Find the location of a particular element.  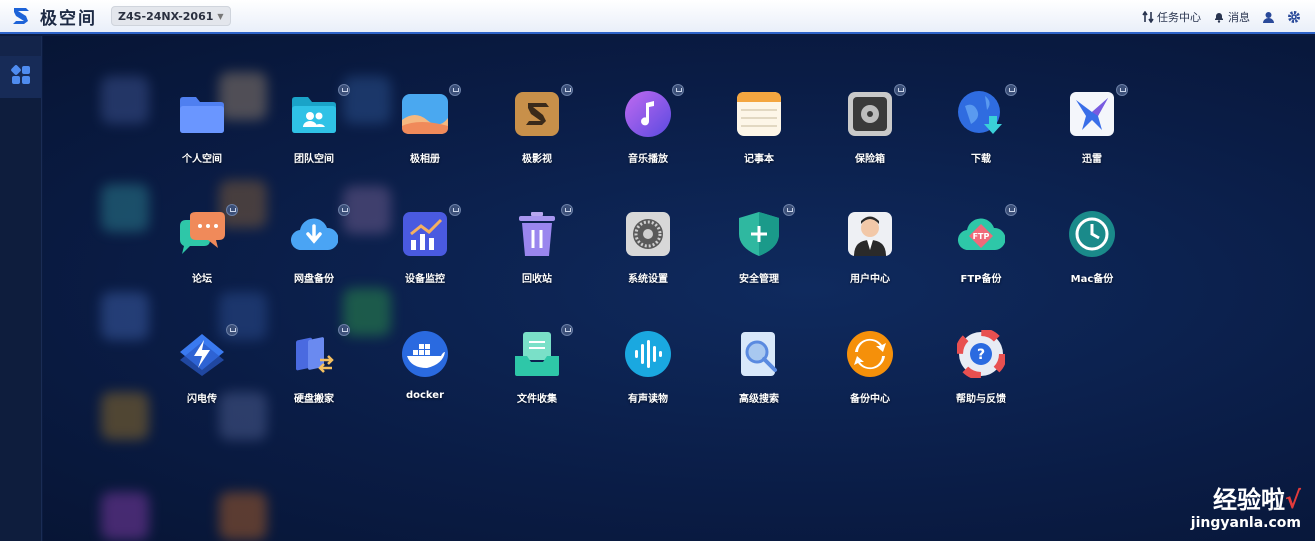

cloud-download-icon is located at coordinates (320, 231).